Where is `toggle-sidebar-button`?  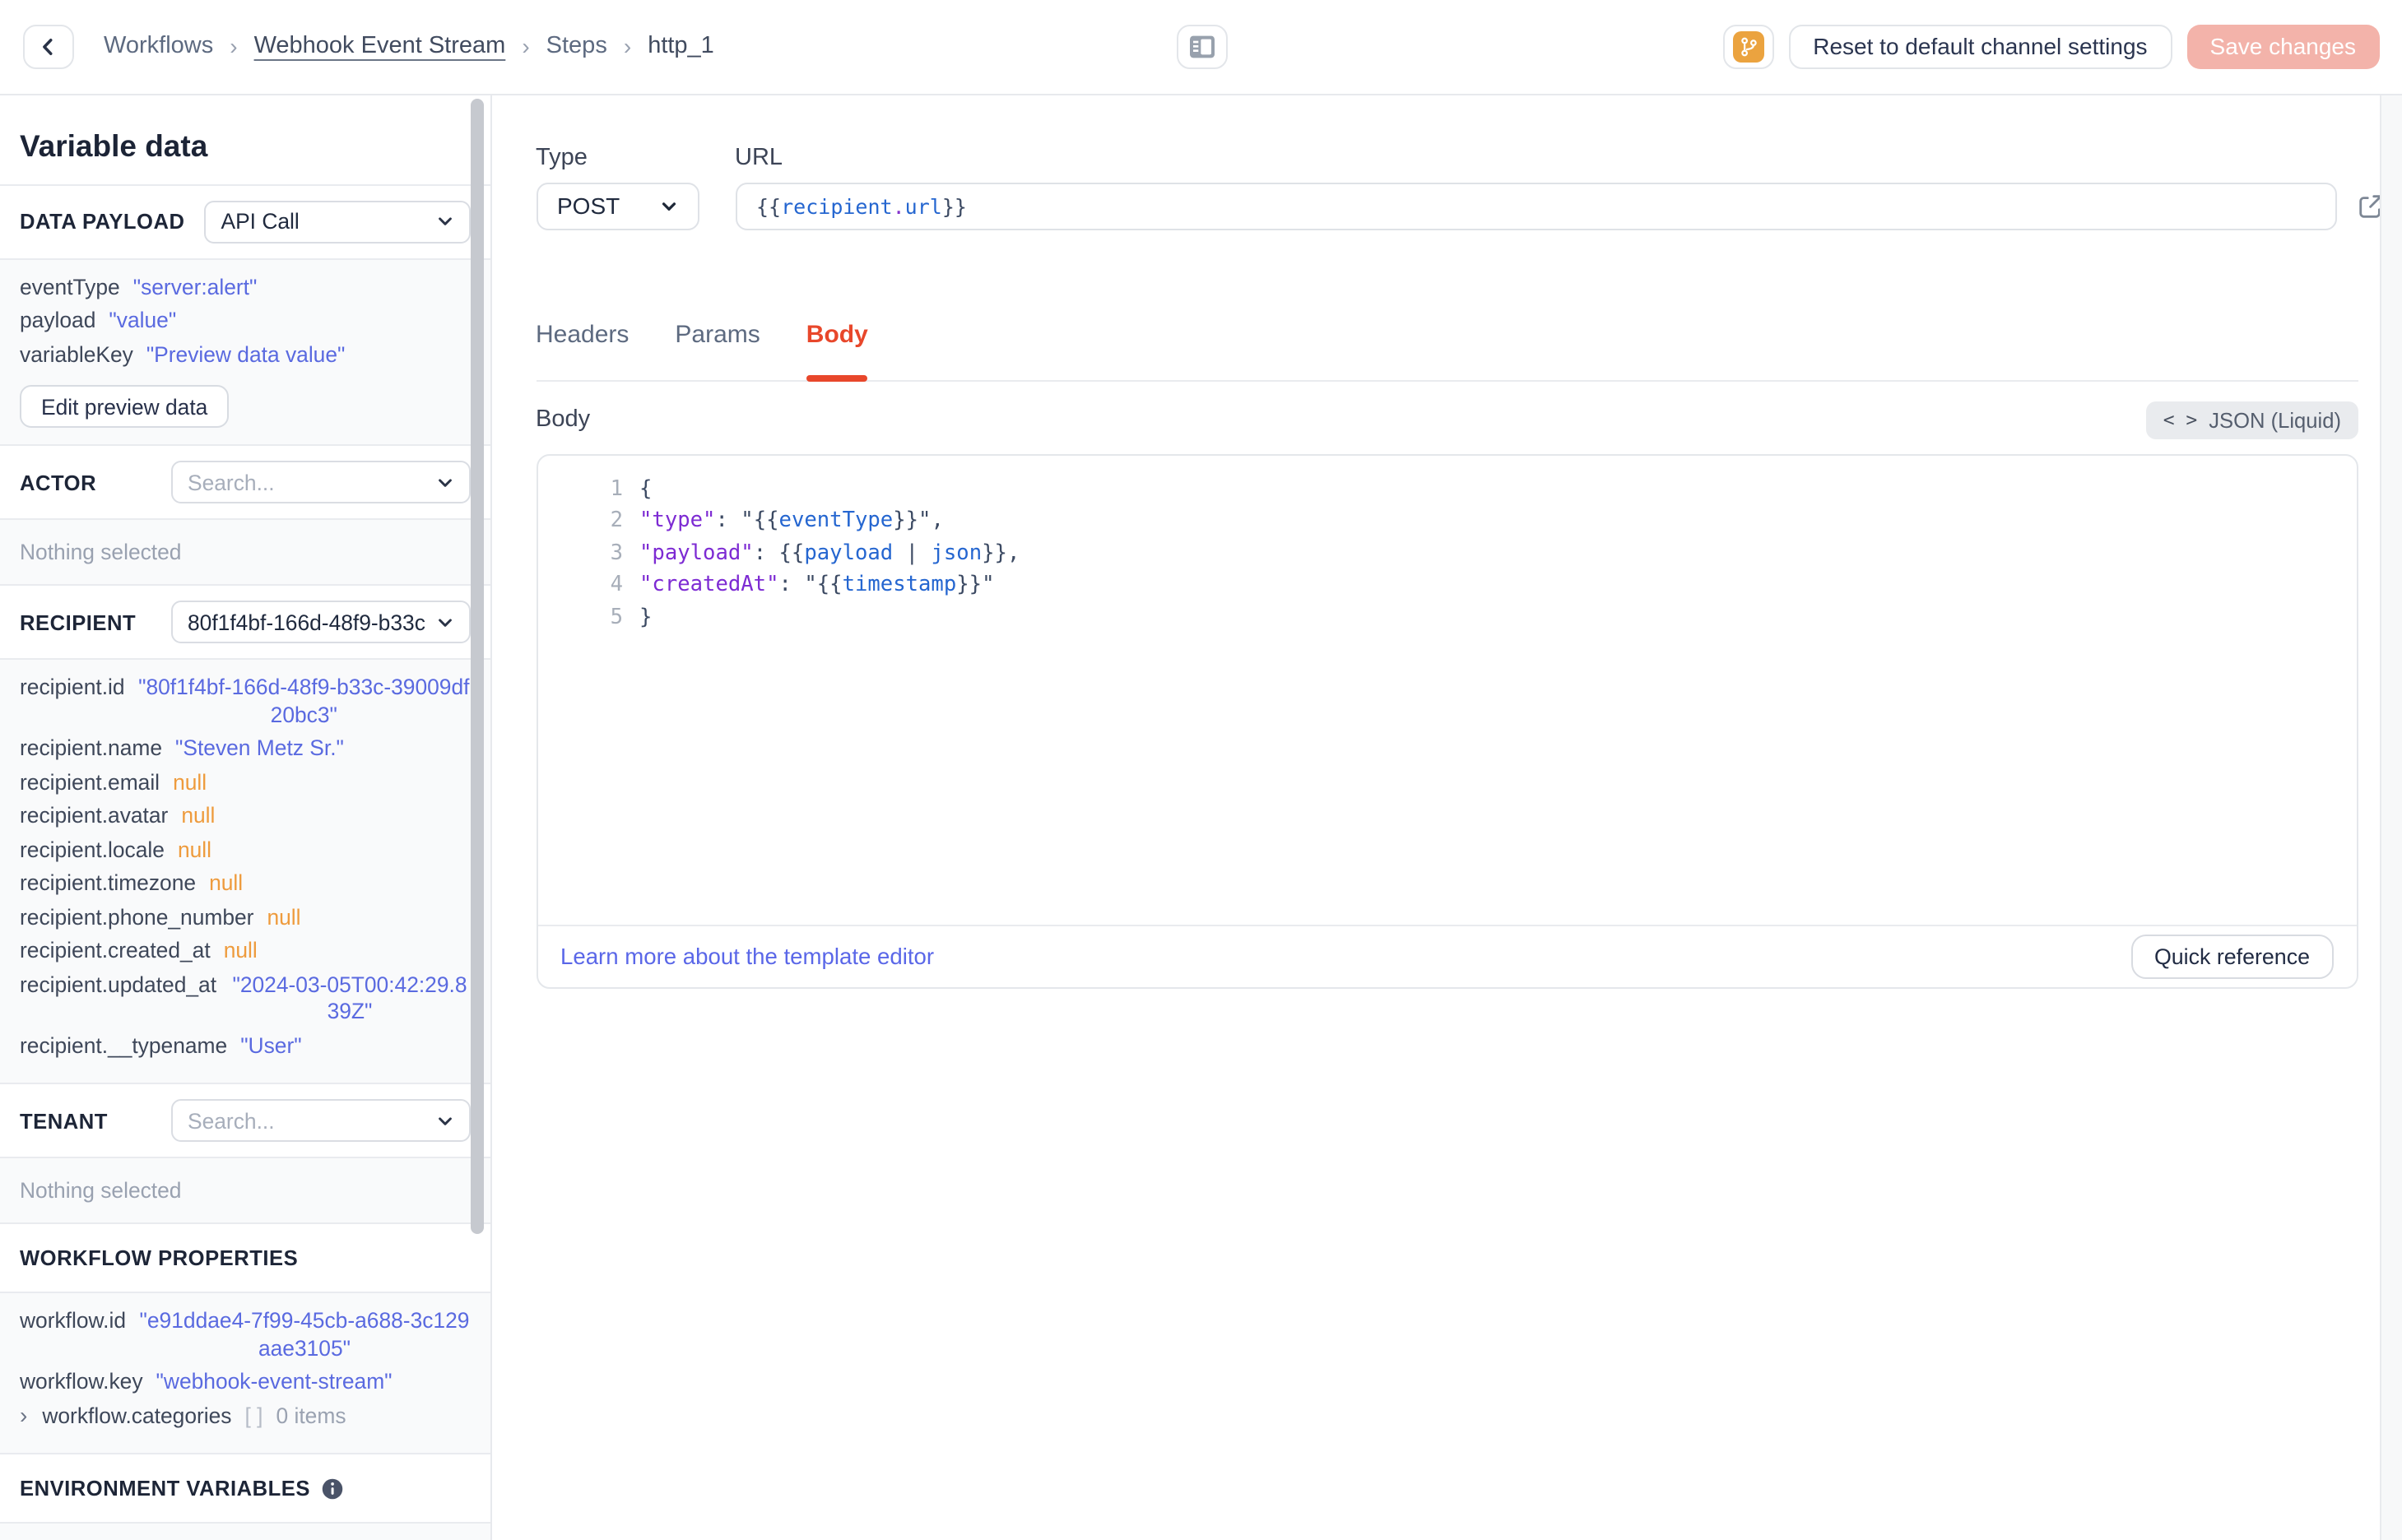
toggle-sidebar-button is located at coordinates (1202, 47).